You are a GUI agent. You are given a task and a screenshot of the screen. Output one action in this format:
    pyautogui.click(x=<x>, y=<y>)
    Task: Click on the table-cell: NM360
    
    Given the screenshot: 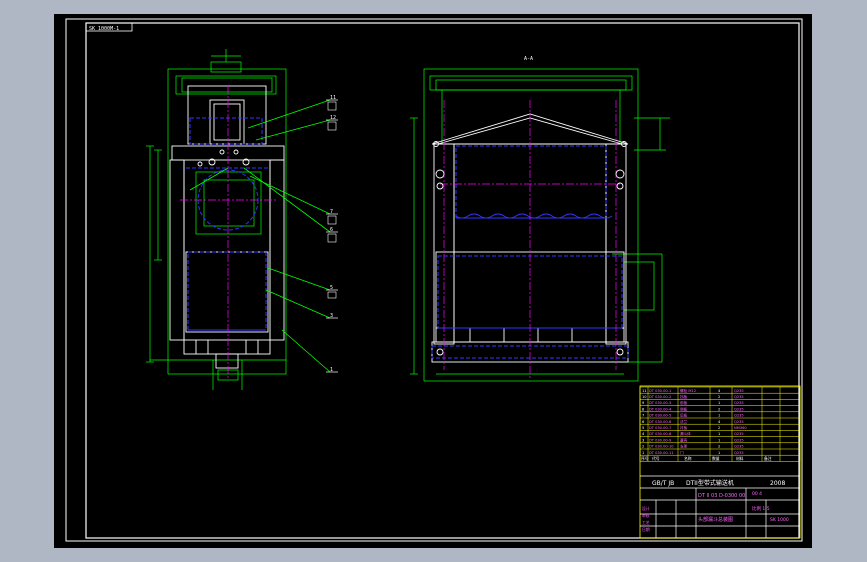 What is the action you would take?
    pyautogui.click(x=740, y=428)
    